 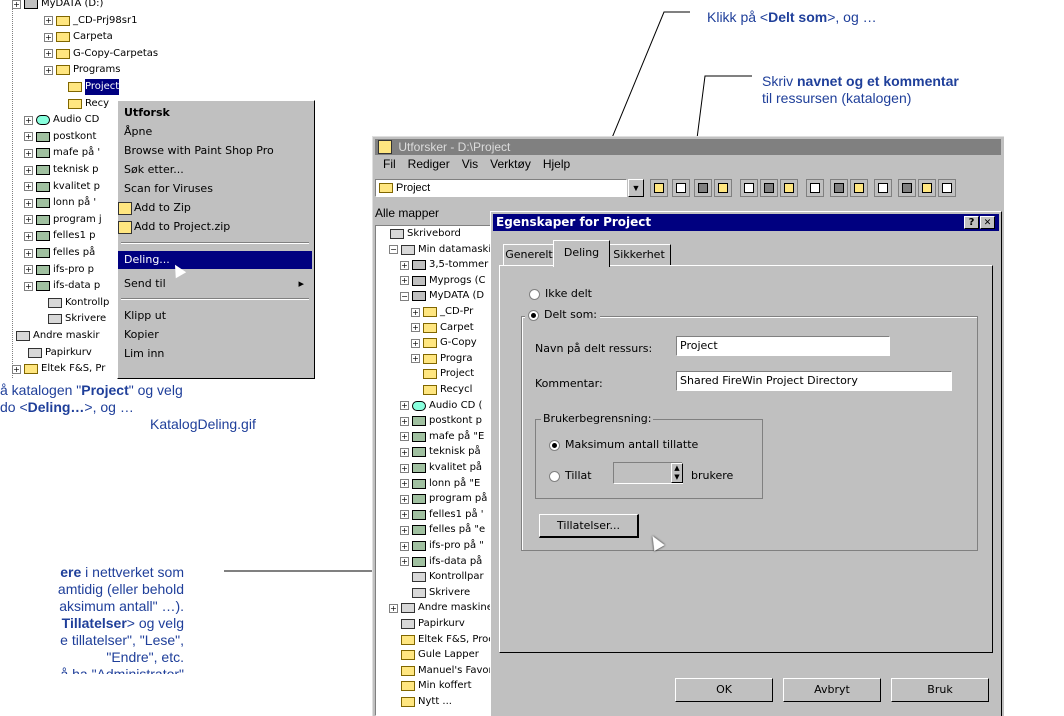 I want to click on tree-item: + ifs-pro på ", so click(x=442, y=546).